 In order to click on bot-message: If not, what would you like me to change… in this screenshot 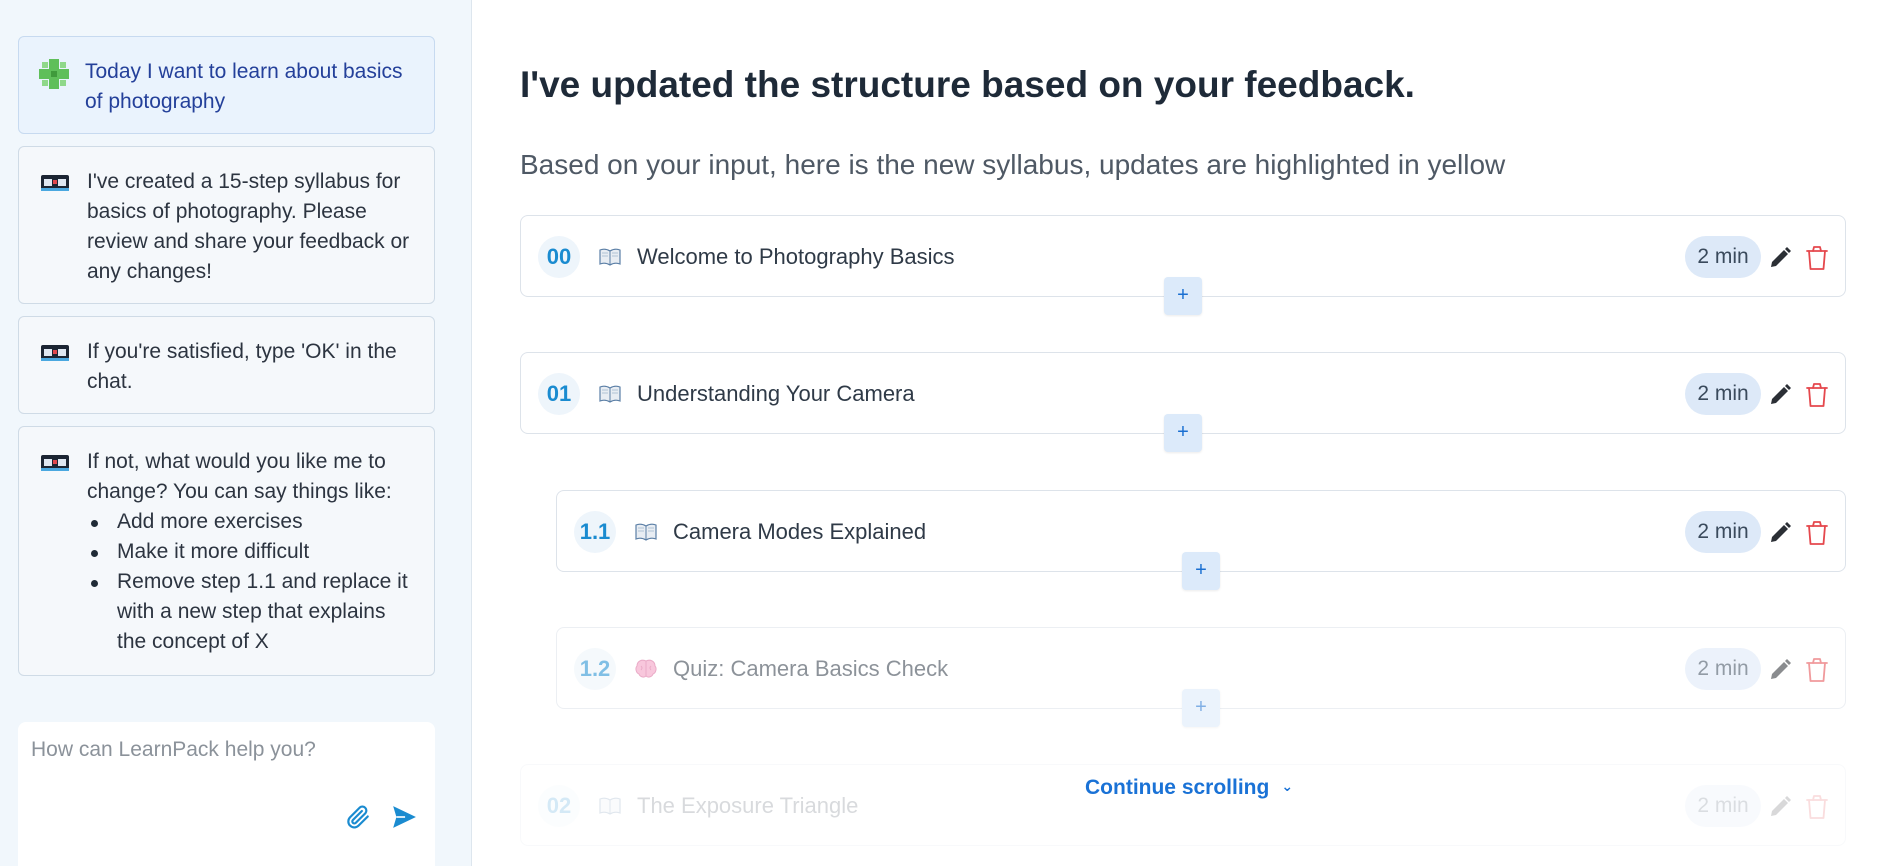, I will do `click(226, 551)`.